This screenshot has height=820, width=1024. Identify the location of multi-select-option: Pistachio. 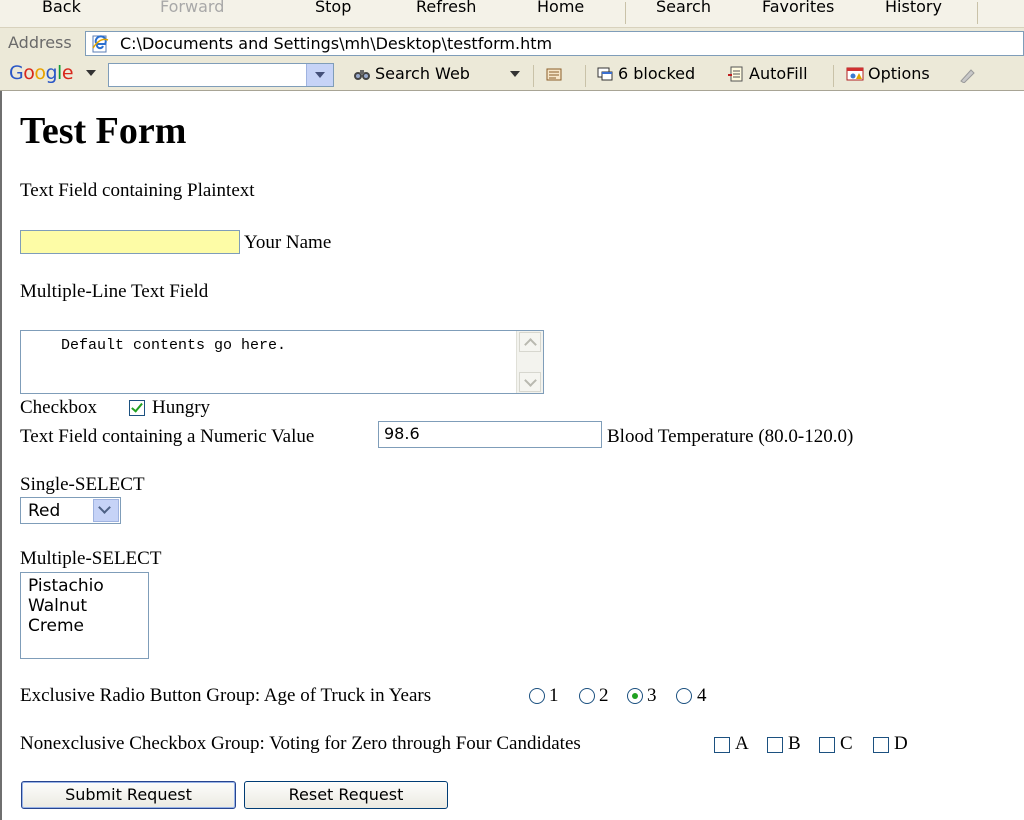
(66, 586).